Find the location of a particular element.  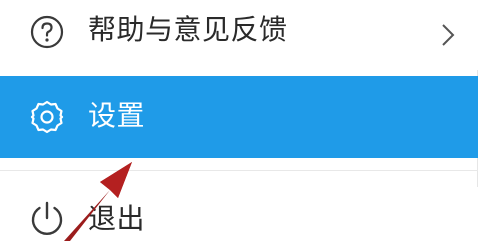

menu-divider is located at coordinates (239, 170).